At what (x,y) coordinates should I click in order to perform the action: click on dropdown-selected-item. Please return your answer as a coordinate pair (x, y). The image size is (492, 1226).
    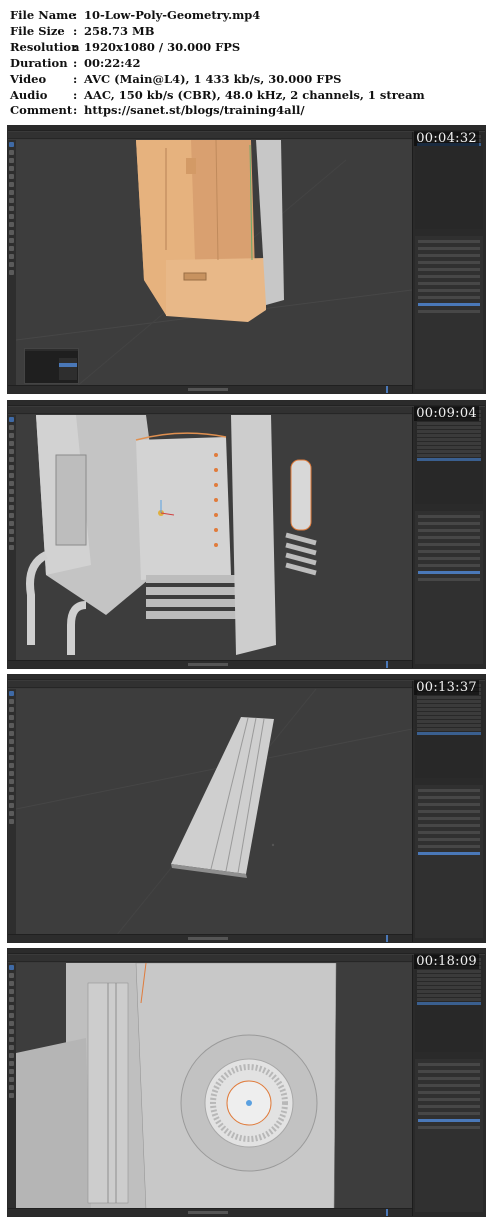
    Looking at the image, I should click on (68, 365).